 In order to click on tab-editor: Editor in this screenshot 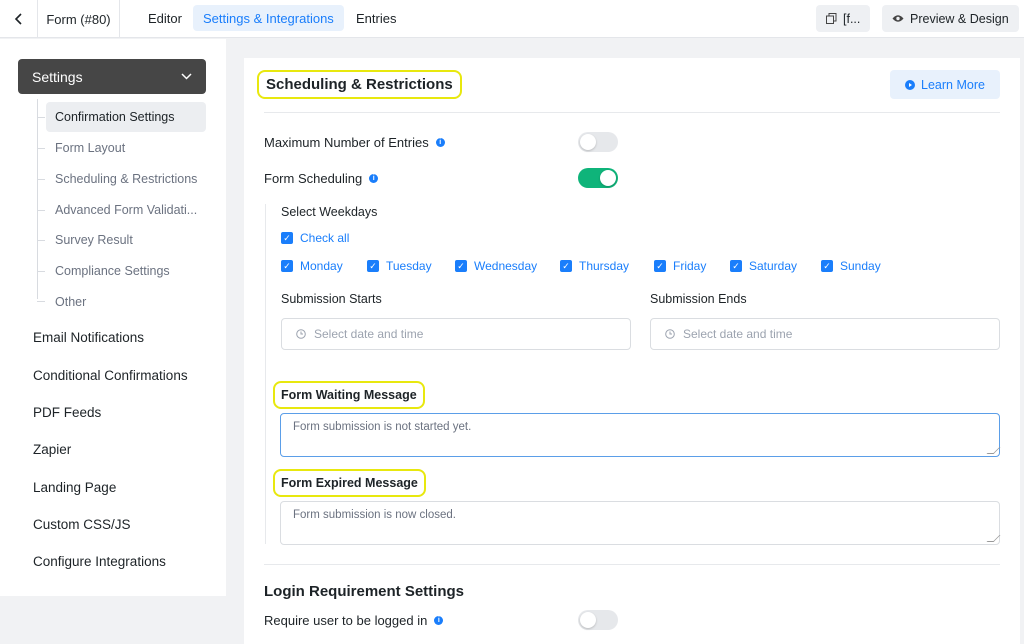, I will do `click(165, 18)`.